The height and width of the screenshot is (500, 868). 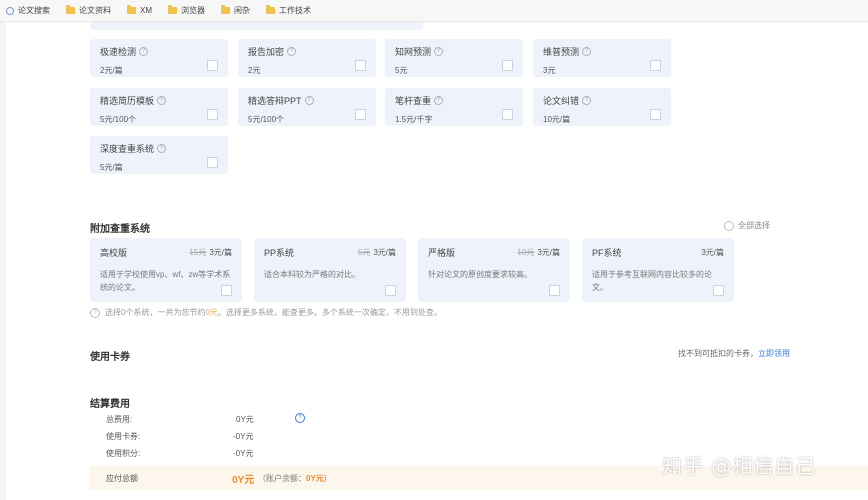 I want to click on system-description: 适用于学校使用vp、wf、zw等学术系统的论文。, so click(x=165, y=281).